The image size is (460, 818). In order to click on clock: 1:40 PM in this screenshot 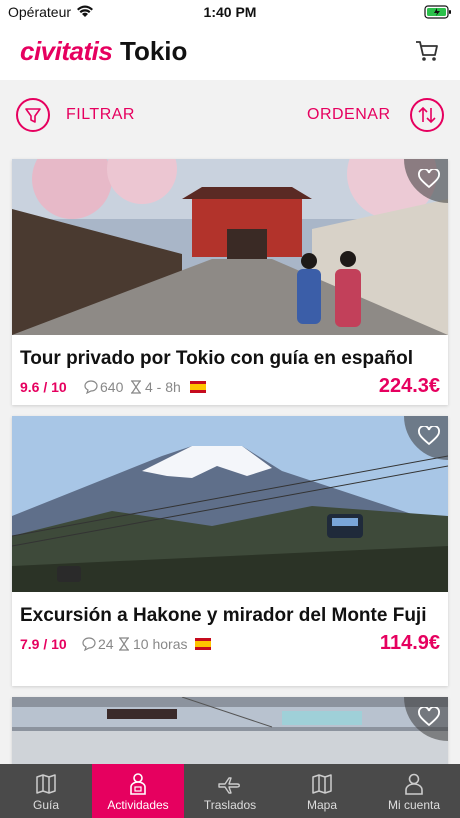, I will do `click(230, 12)`.